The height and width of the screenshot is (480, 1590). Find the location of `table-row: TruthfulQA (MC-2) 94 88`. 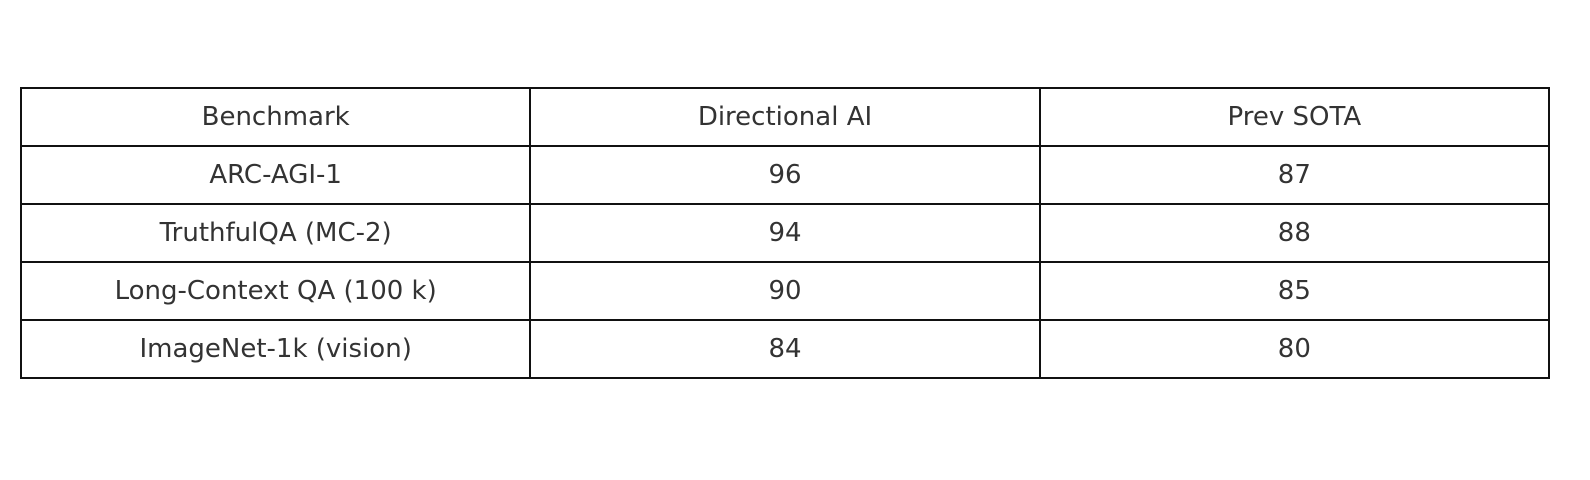

table-row: TruthfulQA (MC-2) 94 88 is located at coordinates (785, 233).